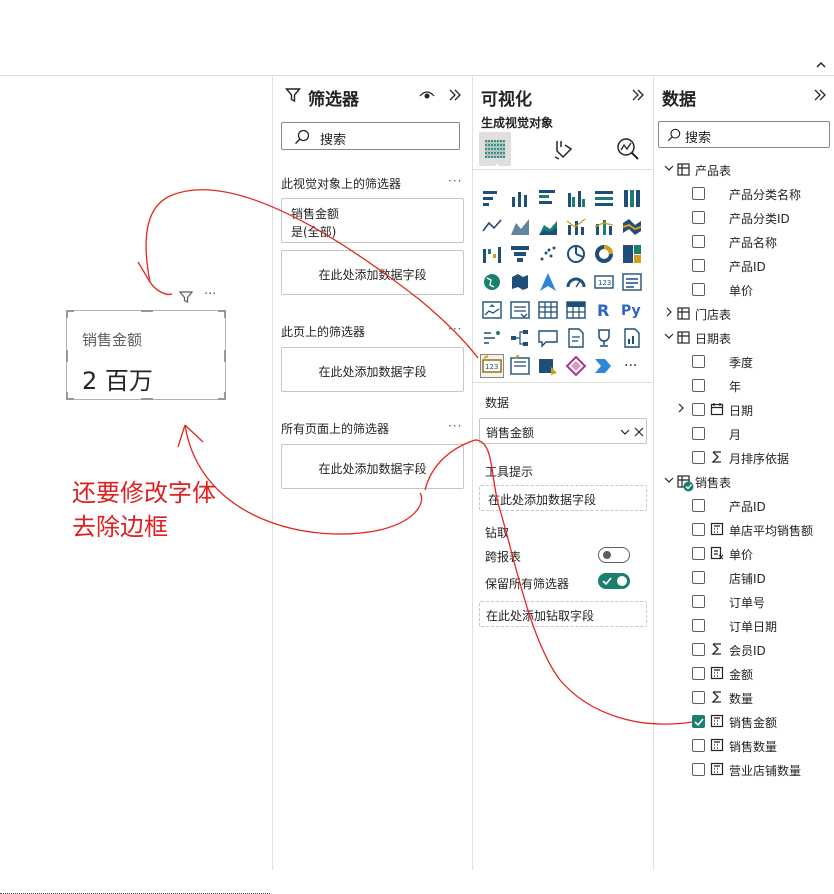 This screenshot has width=834, height=894. Describe the element at coordinates (372, 220) in the screenshot. I see `filter-card: 销售金额 是(全部)` at that location.